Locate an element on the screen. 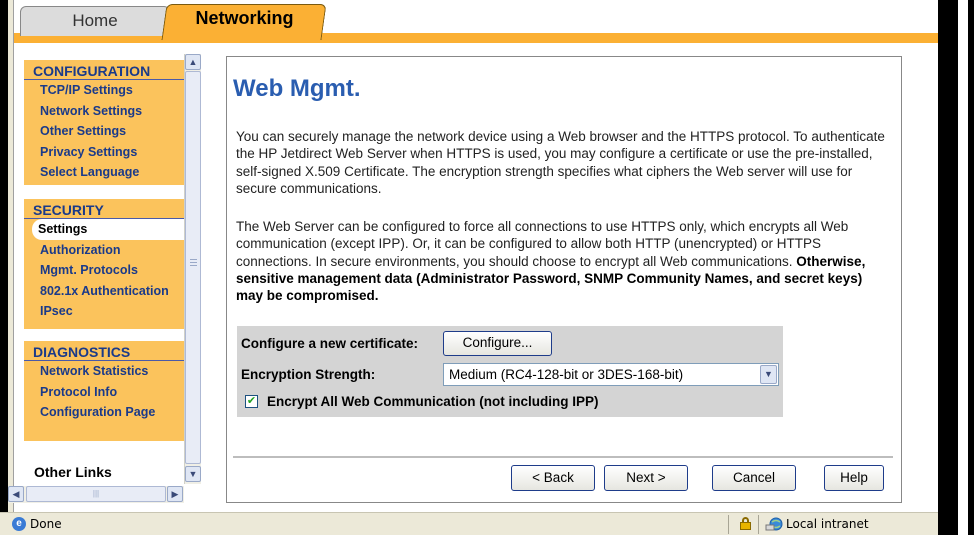 Image resolution: width=974 pixels, height=535 pixels. local-intranet-icon is located at coordinates (774, 524).